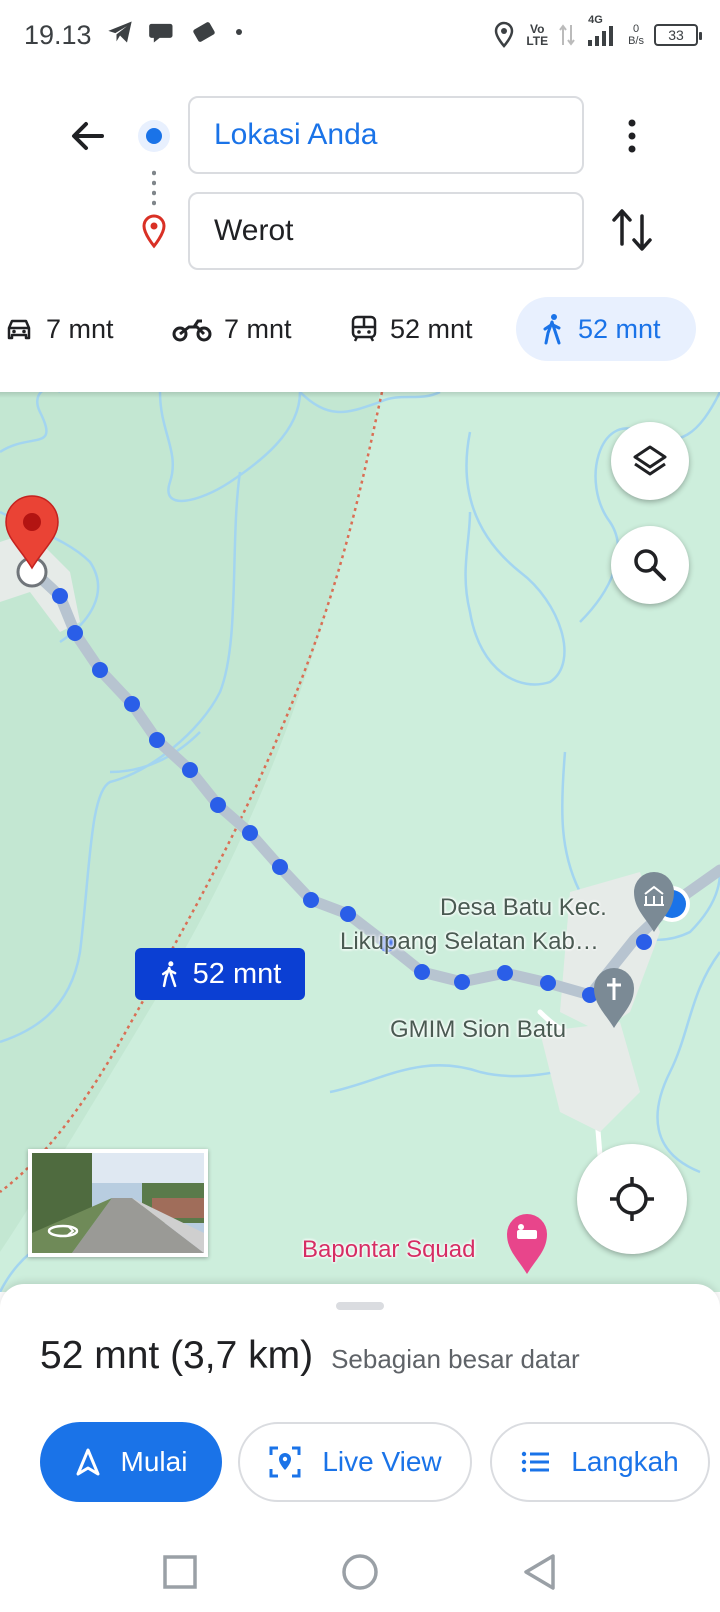 This screenshot has width=720, height=1612. What do you see at coordinates (537, 40) in the screenshot?
I see `volte-bottom: LTE` at bounding box center [537, 40].